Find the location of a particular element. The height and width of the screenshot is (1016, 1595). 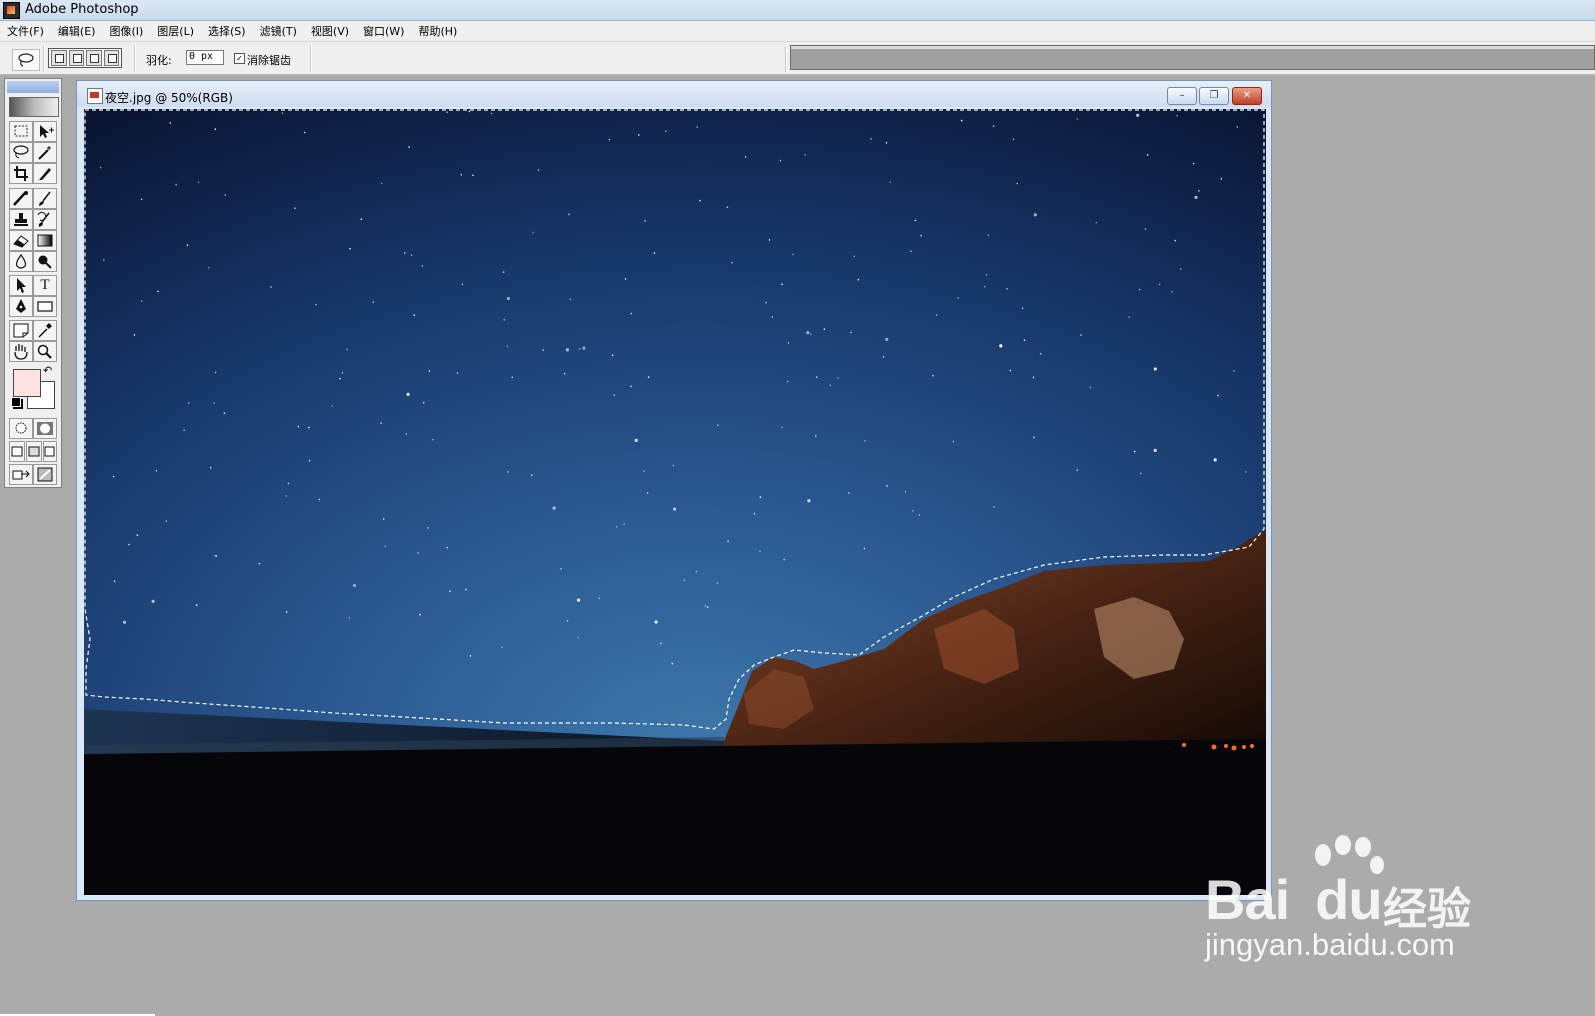

crop-icon is located at coordinates (21, 173).